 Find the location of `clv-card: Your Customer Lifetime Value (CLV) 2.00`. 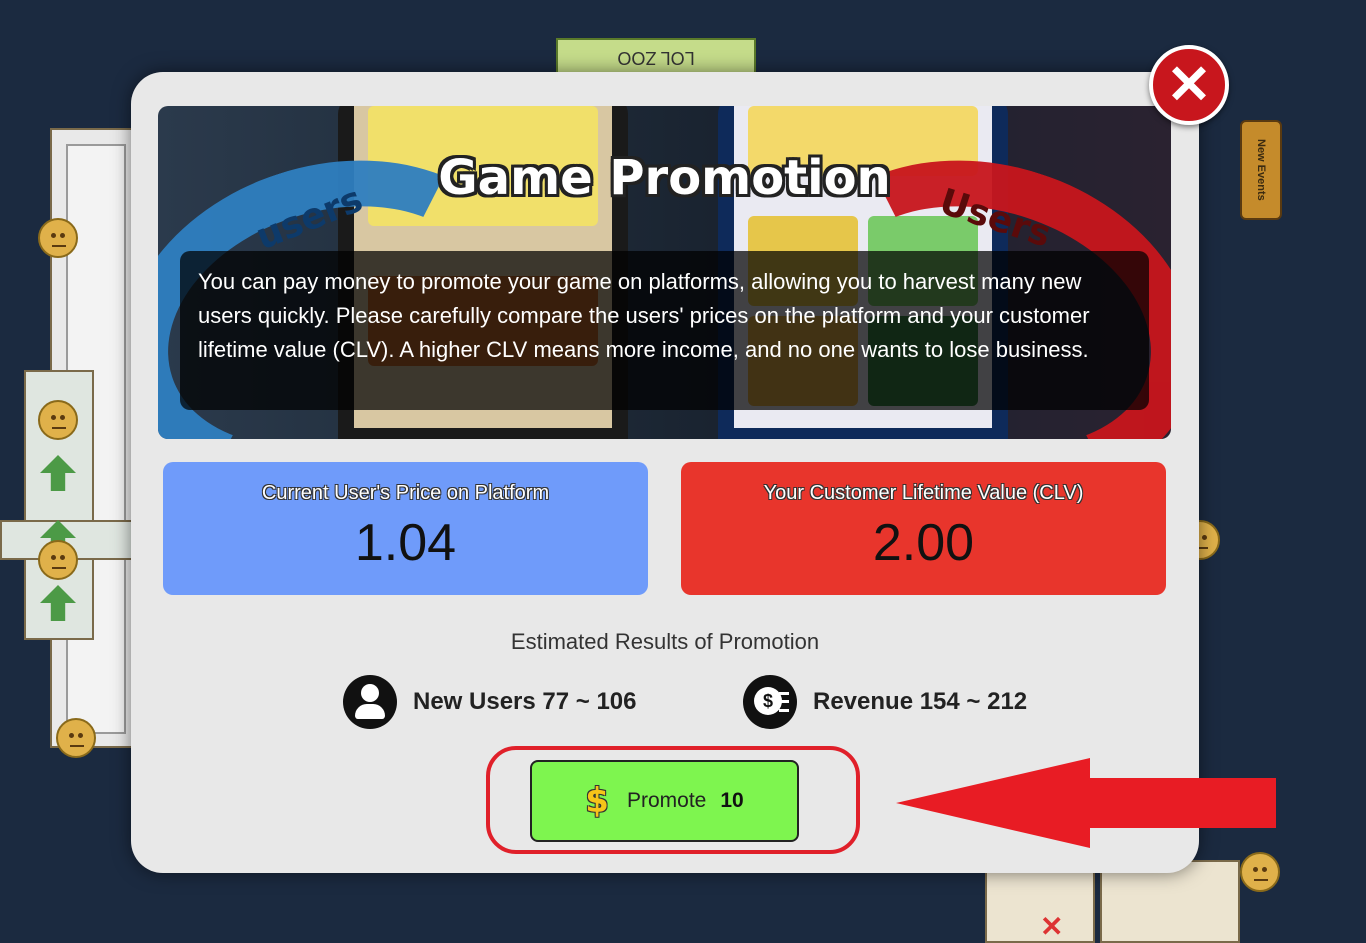

clv-card: Your Customer Lifetime Value (CLV) 2.00 is located at coordinates (923, 528).